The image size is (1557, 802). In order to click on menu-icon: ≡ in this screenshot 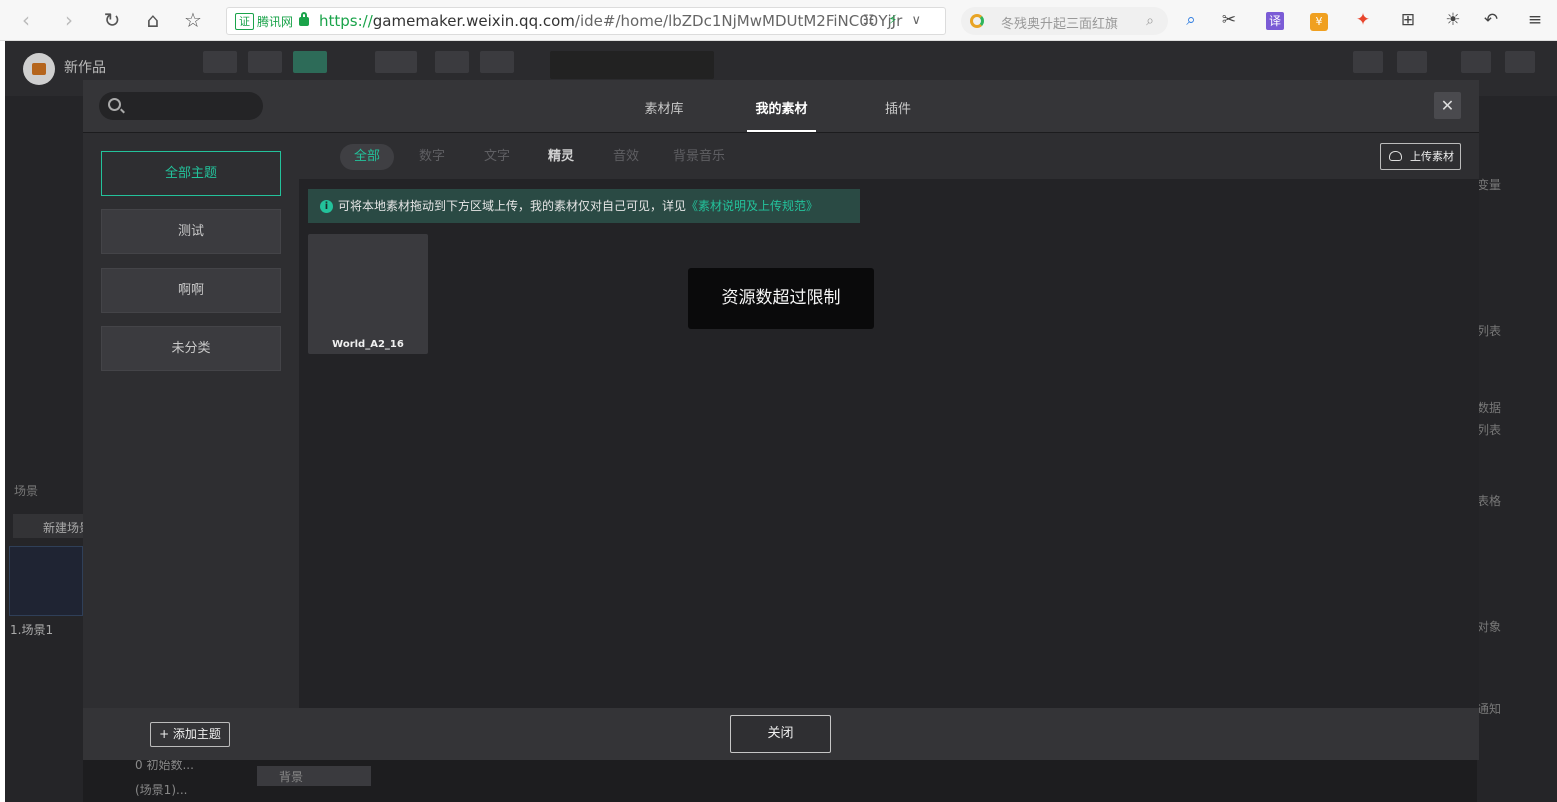, I will do `click(1535, 20)`.